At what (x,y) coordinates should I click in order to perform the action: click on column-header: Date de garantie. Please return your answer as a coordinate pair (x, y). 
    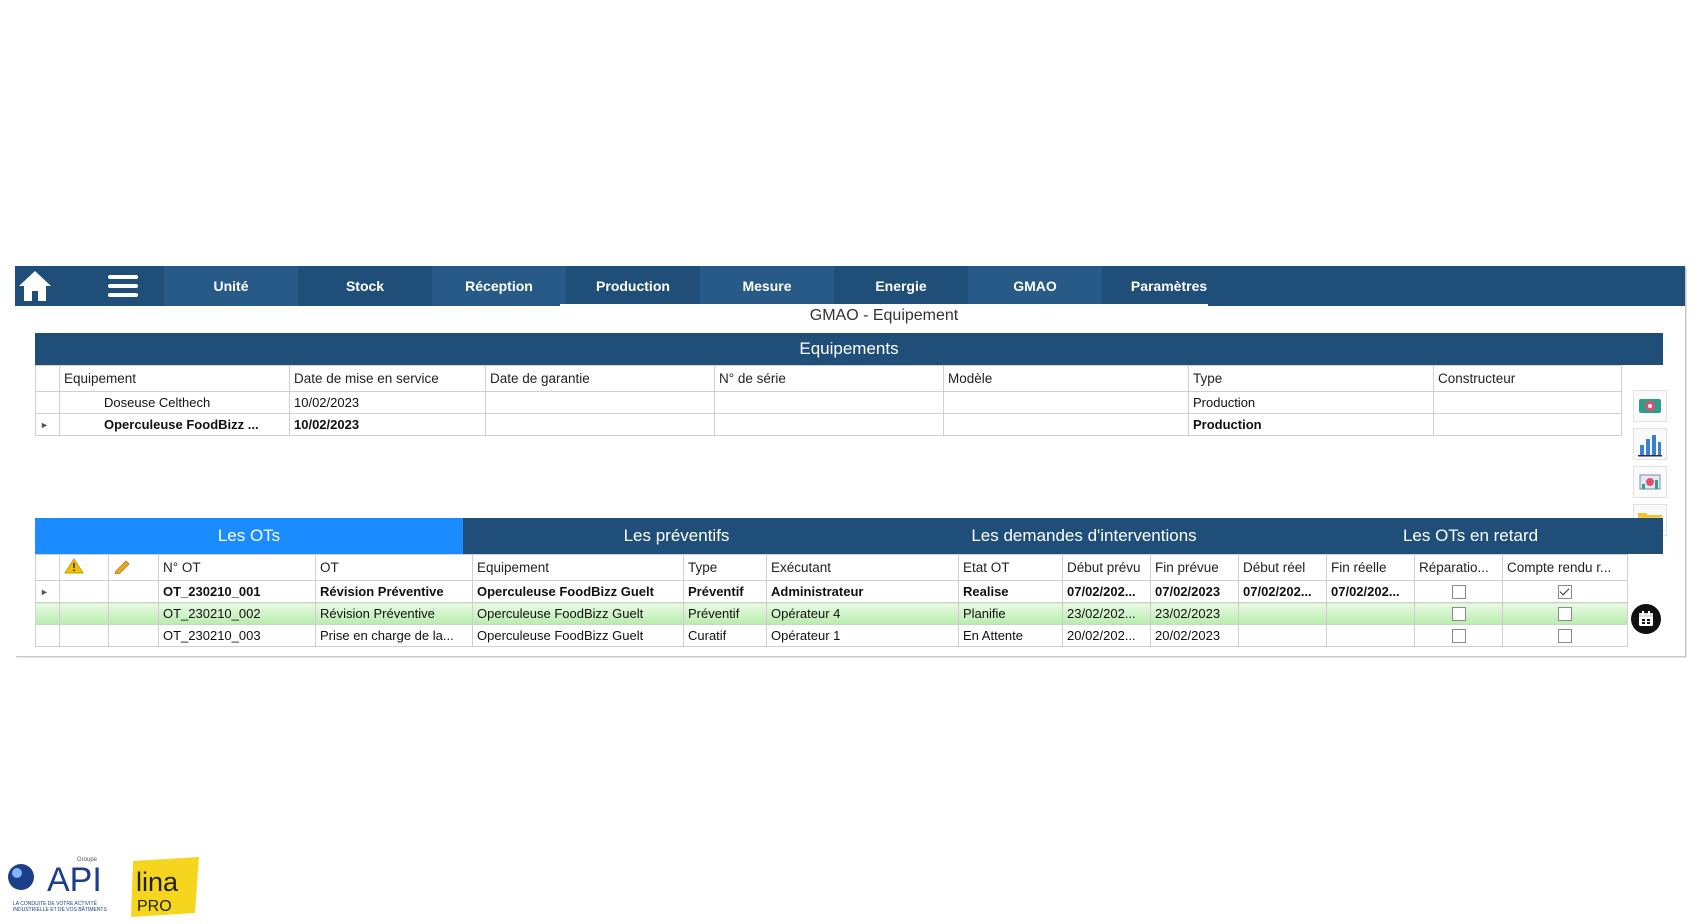
    Looking at the image, I should click on (600, 378).